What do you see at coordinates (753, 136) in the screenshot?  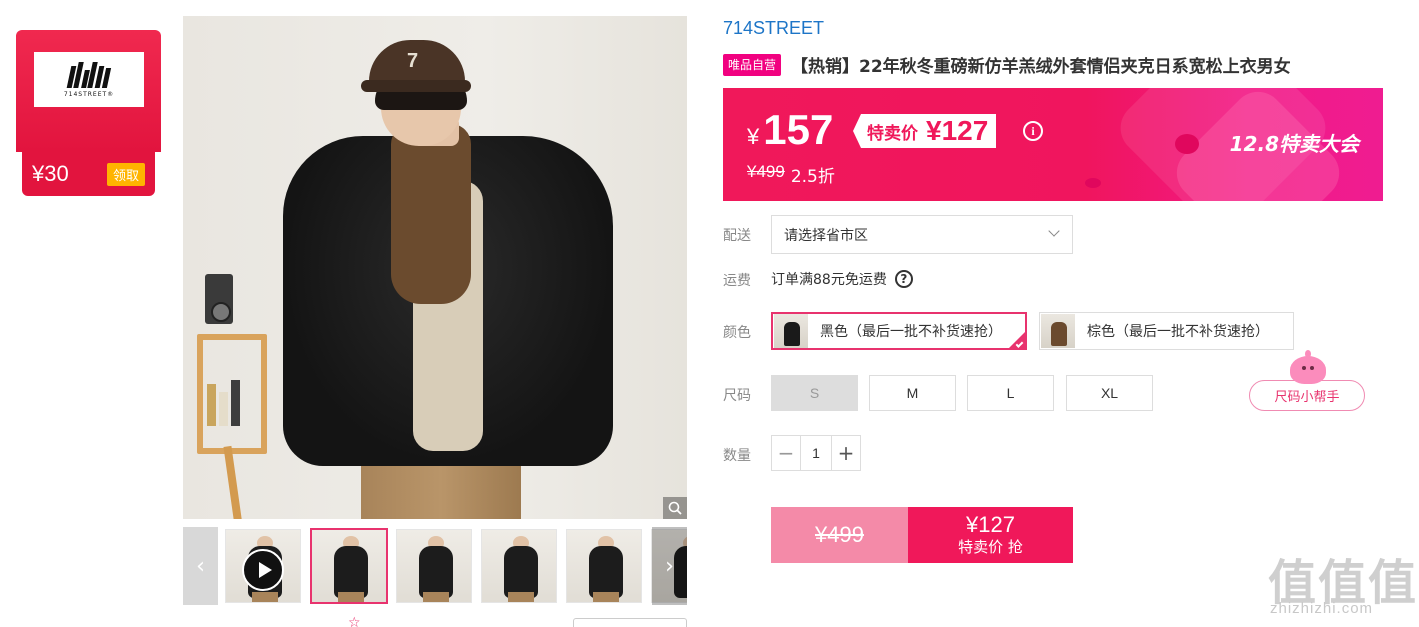 I see `price-currency: ¥` at bounding box center [753, 136].